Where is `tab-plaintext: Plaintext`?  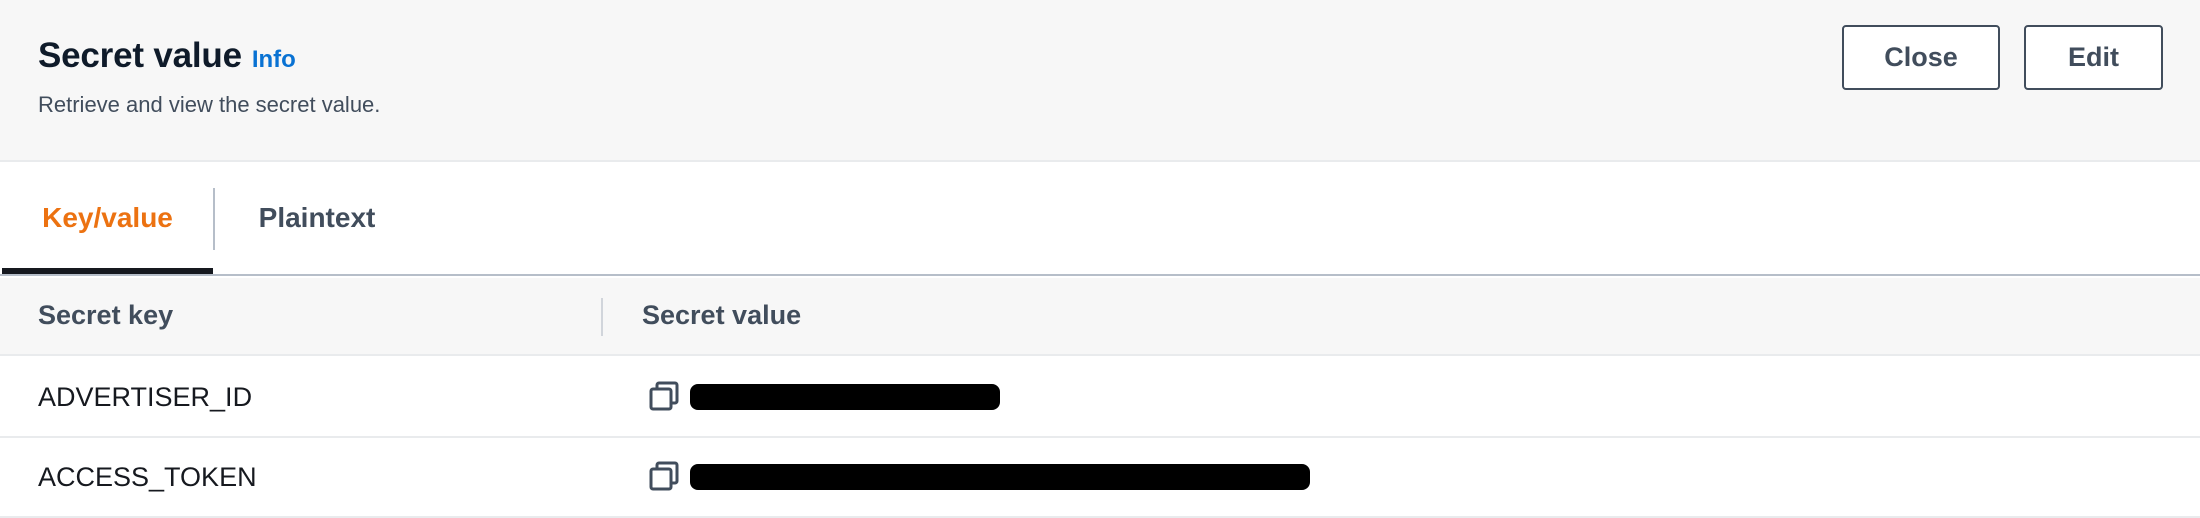
tab-plaintext: Plaintext is located at coordinates (317, 218).